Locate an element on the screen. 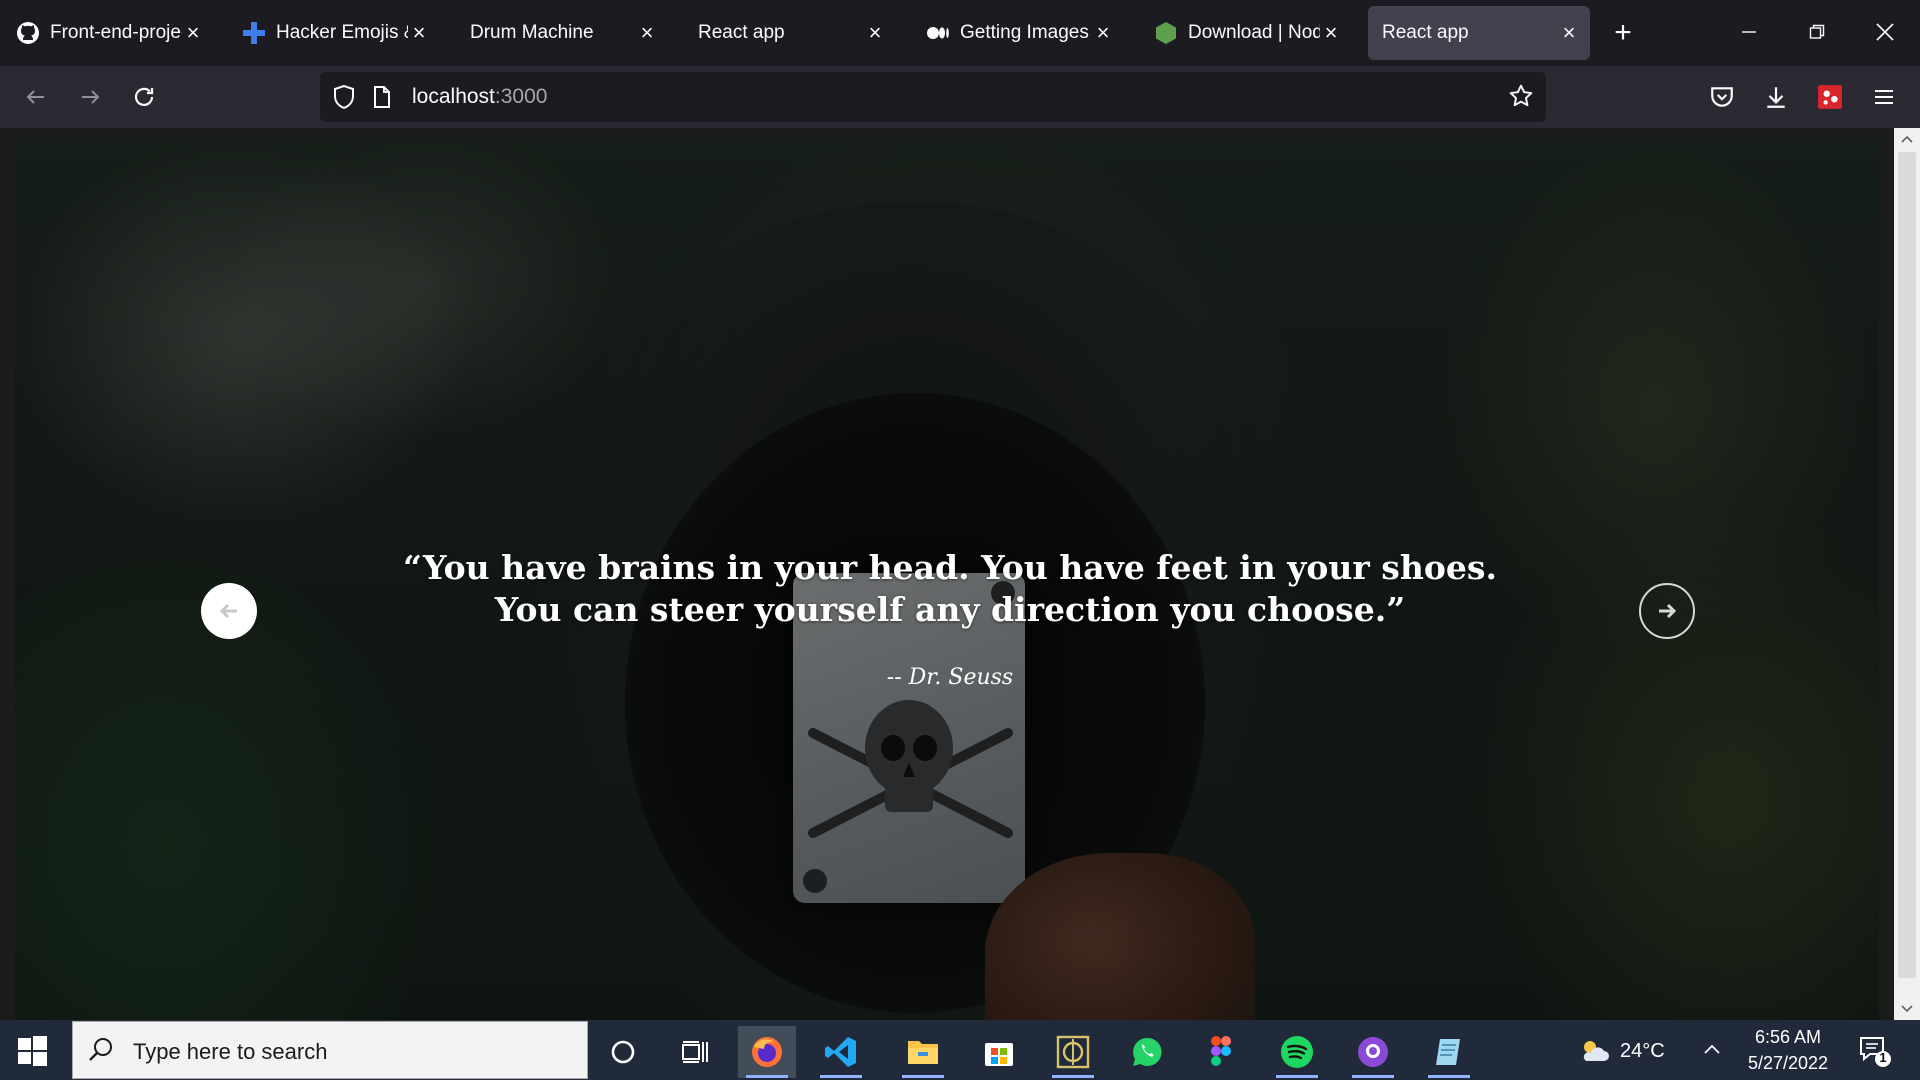 The image size is (1920, 1080). url-host: localhost is located at coordinates (453, 96).